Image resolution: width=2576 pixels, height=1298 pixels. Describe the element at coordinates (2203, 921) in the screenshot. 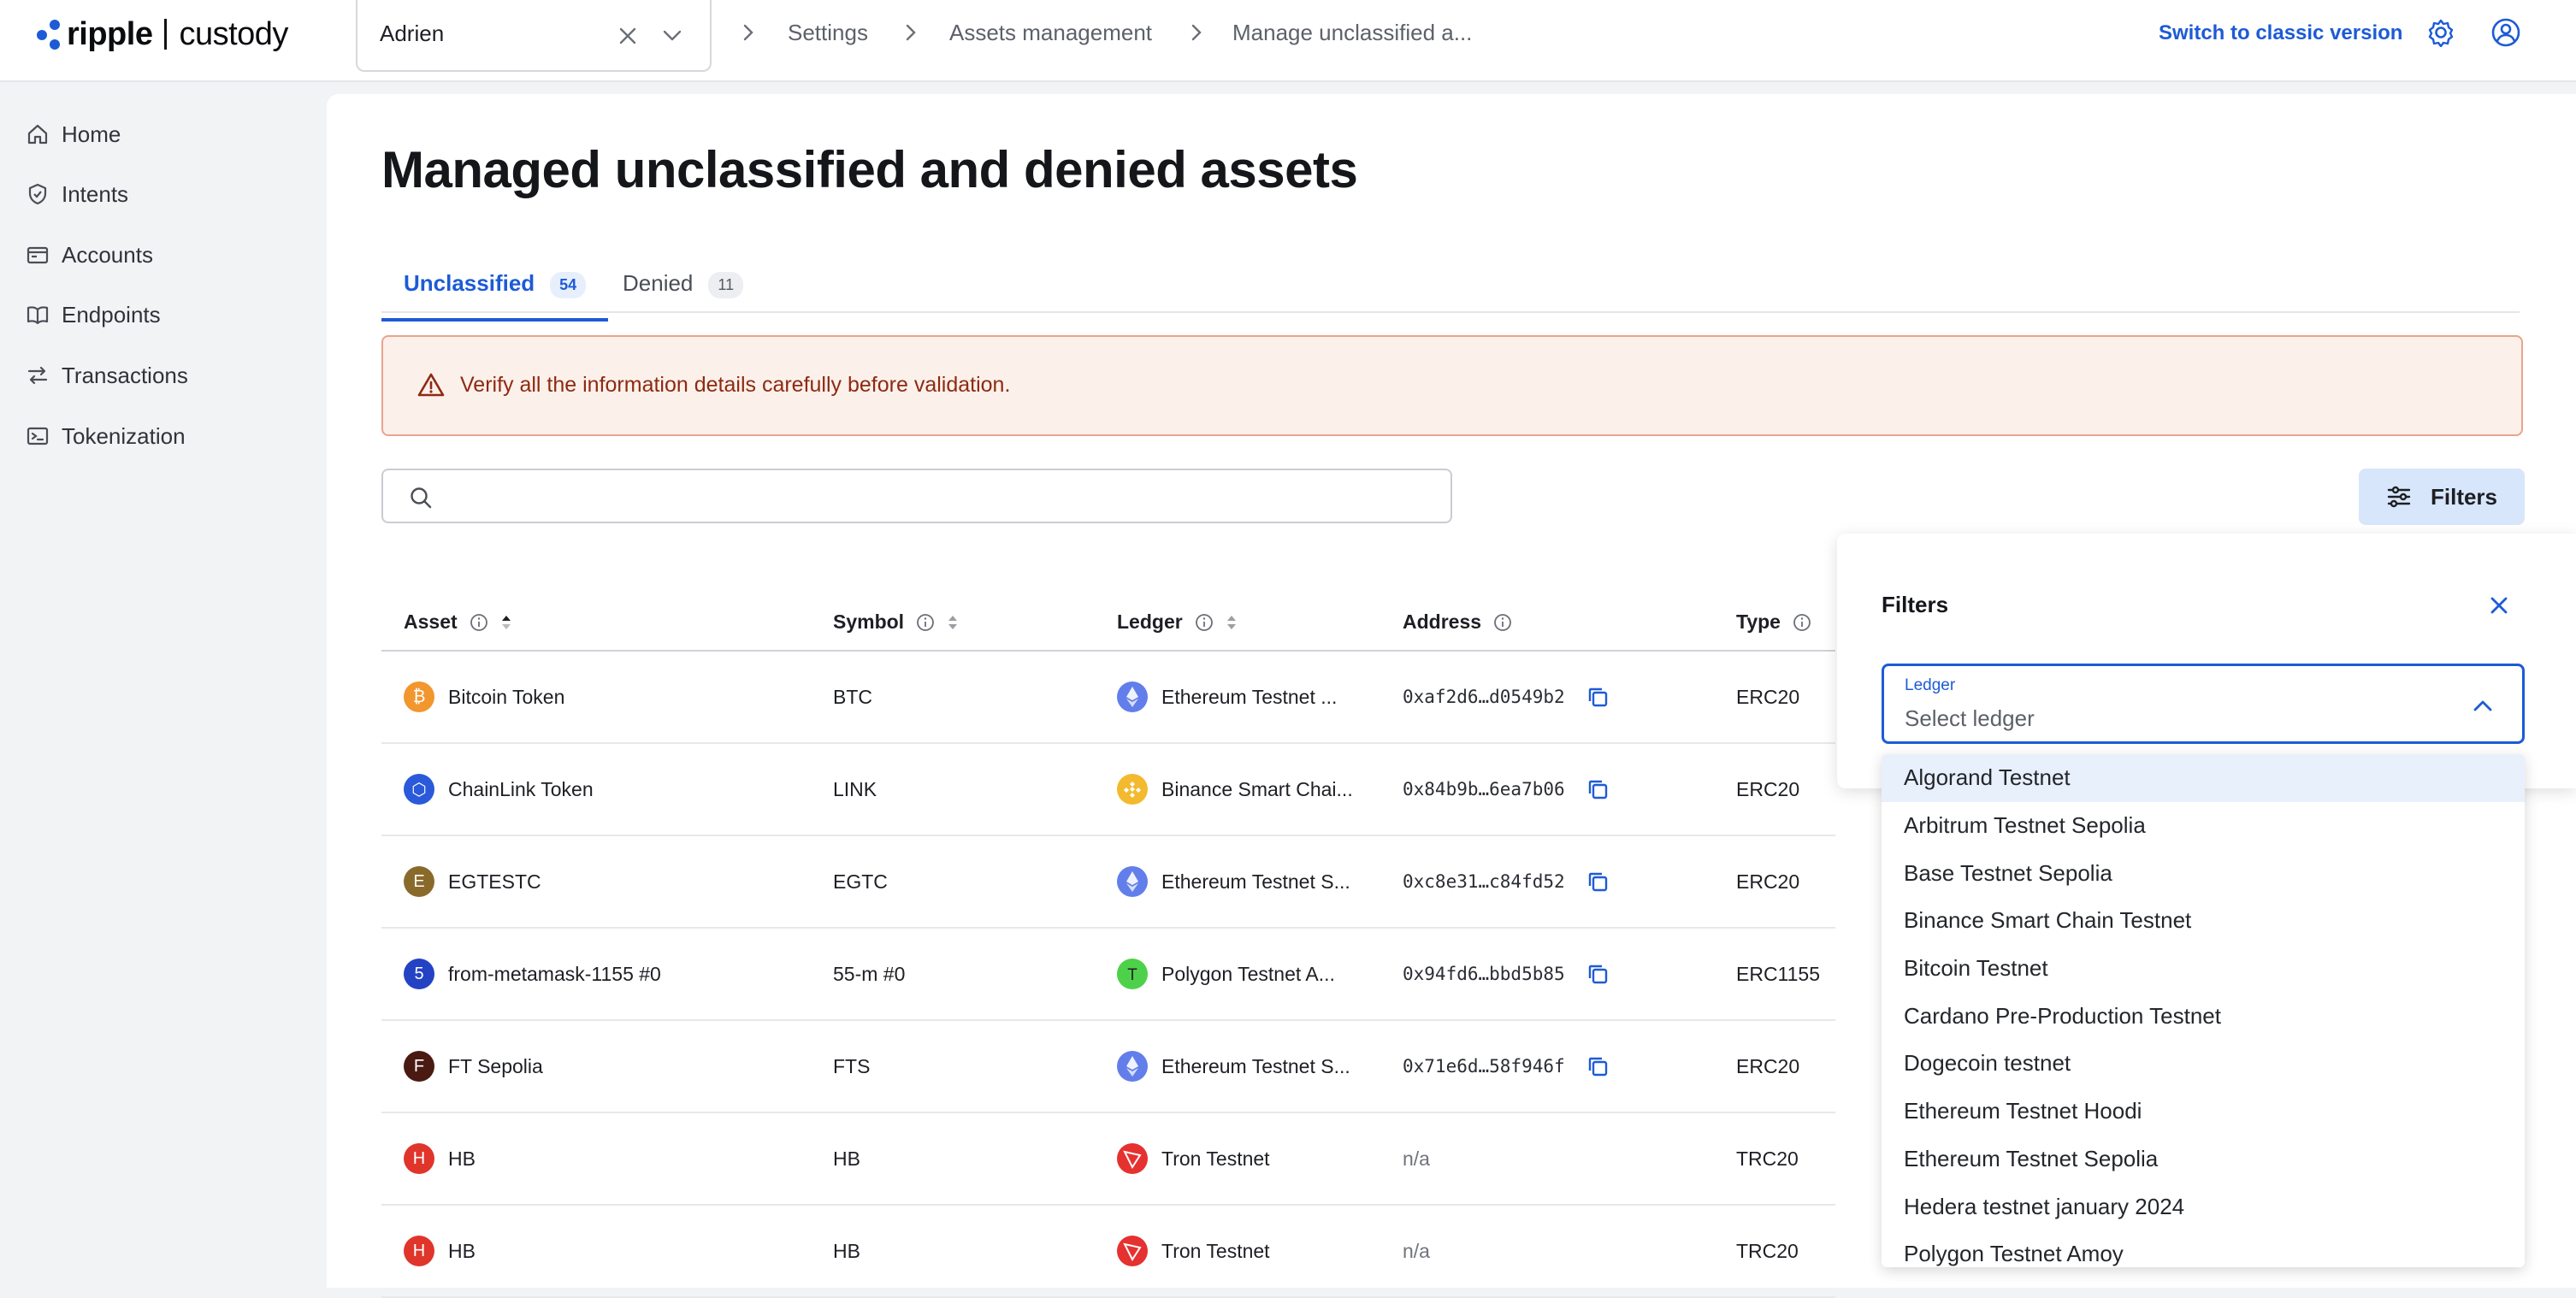

I see `ledger-option: Binance Smart Chain Testnet` at that location.